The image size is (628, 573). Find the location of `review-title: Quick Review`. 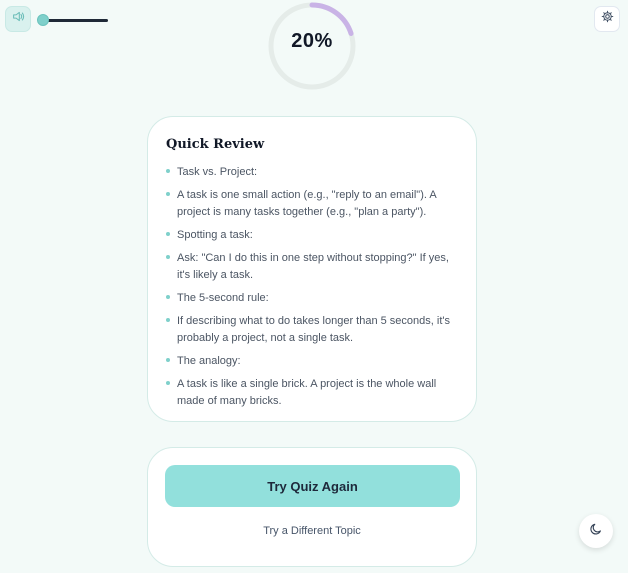

review-title: Quick Review is located at coordinates (215, 144).